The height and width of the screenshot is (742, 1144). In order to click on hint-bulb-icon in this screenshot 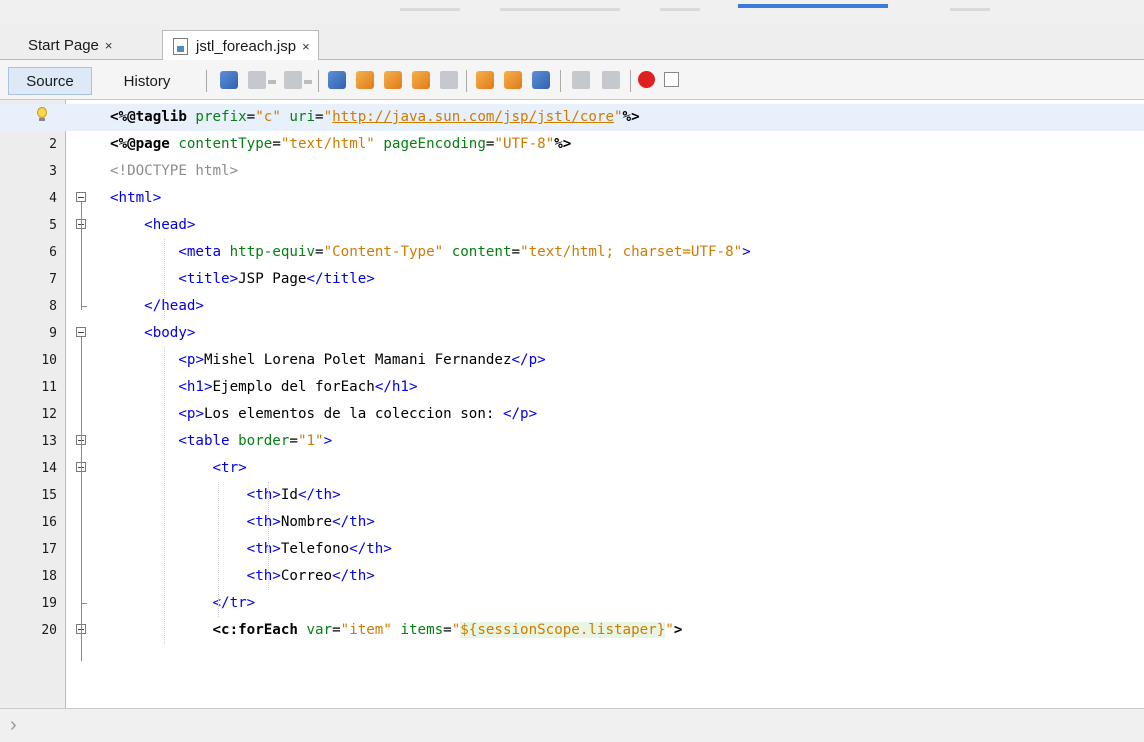, I will do `click(42, 114)`.